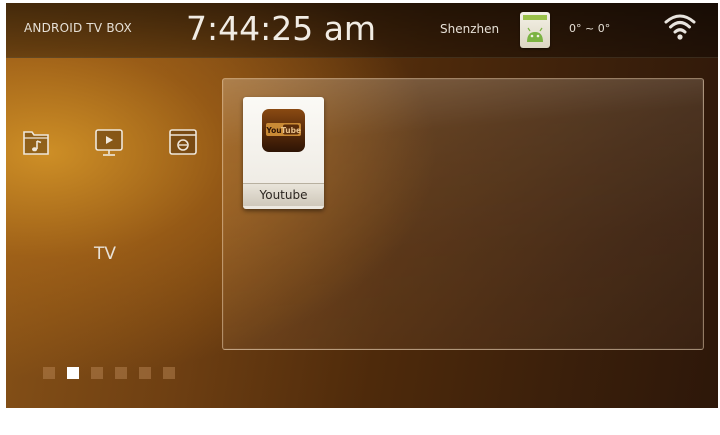 This screenshot has width=720, height=435. What do you see at coordinates (590, 28) in the screenshot?
I see `temperature: 0° ~ 0°` at bounding box center [590, 28].